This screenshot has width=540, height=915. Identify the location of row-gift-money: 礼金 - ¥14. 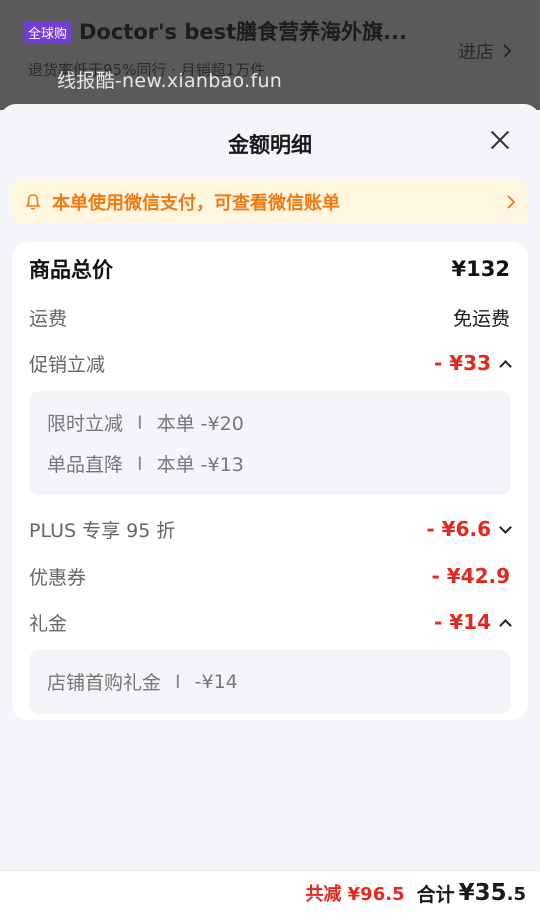
(270, 622).